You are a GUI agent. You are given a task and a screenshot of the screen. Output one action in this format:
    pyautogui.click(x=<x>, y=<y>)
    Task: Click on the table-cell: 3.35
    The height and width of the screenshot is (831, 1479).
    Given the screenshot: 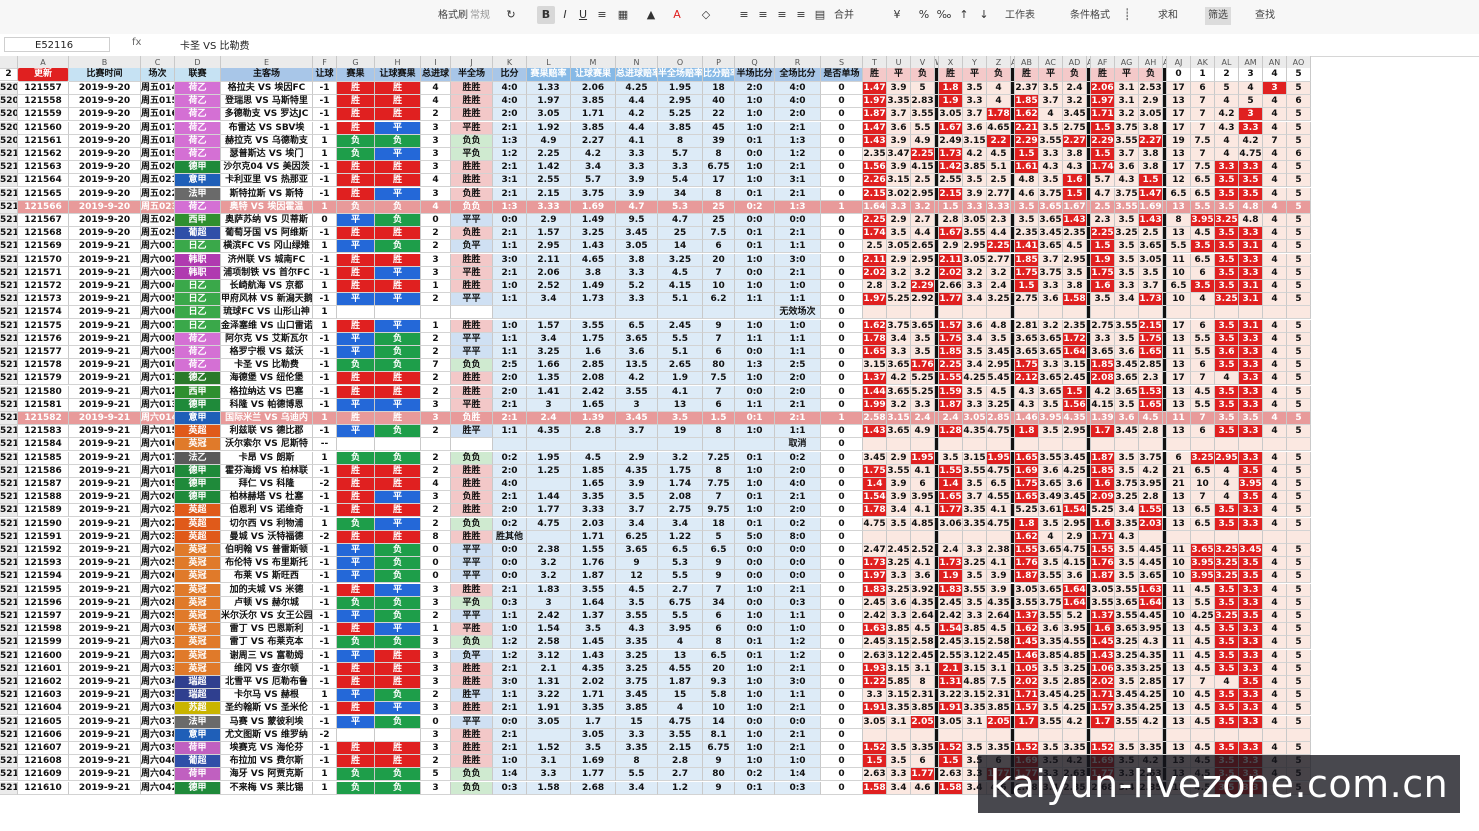 What is the action you would take?
    pyautogui.click(x=593, y=709)
    